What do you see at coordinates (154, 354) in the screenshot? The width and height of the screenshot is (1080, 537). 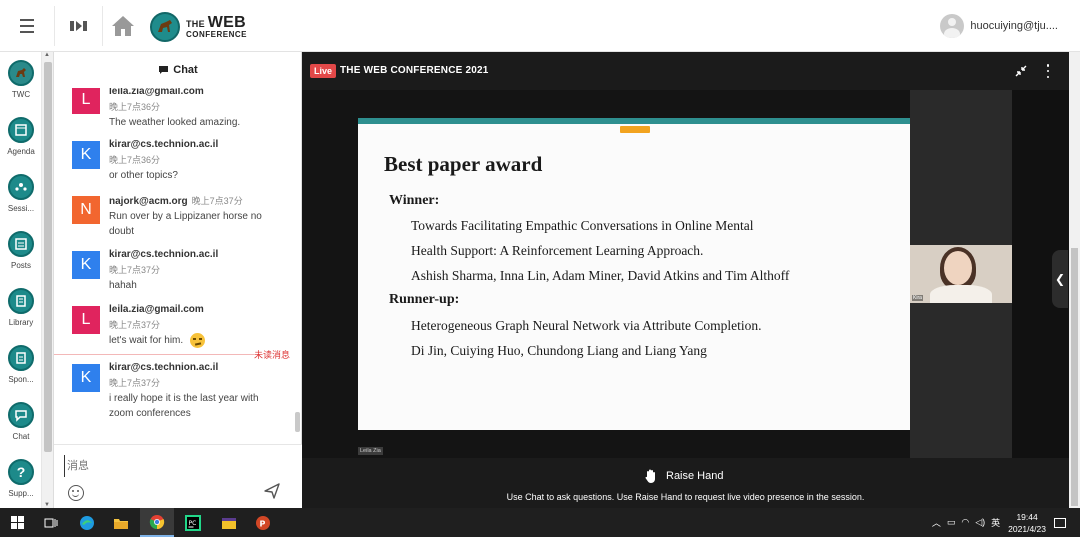 I see `unread-divider` at bounding box center [154, 354].